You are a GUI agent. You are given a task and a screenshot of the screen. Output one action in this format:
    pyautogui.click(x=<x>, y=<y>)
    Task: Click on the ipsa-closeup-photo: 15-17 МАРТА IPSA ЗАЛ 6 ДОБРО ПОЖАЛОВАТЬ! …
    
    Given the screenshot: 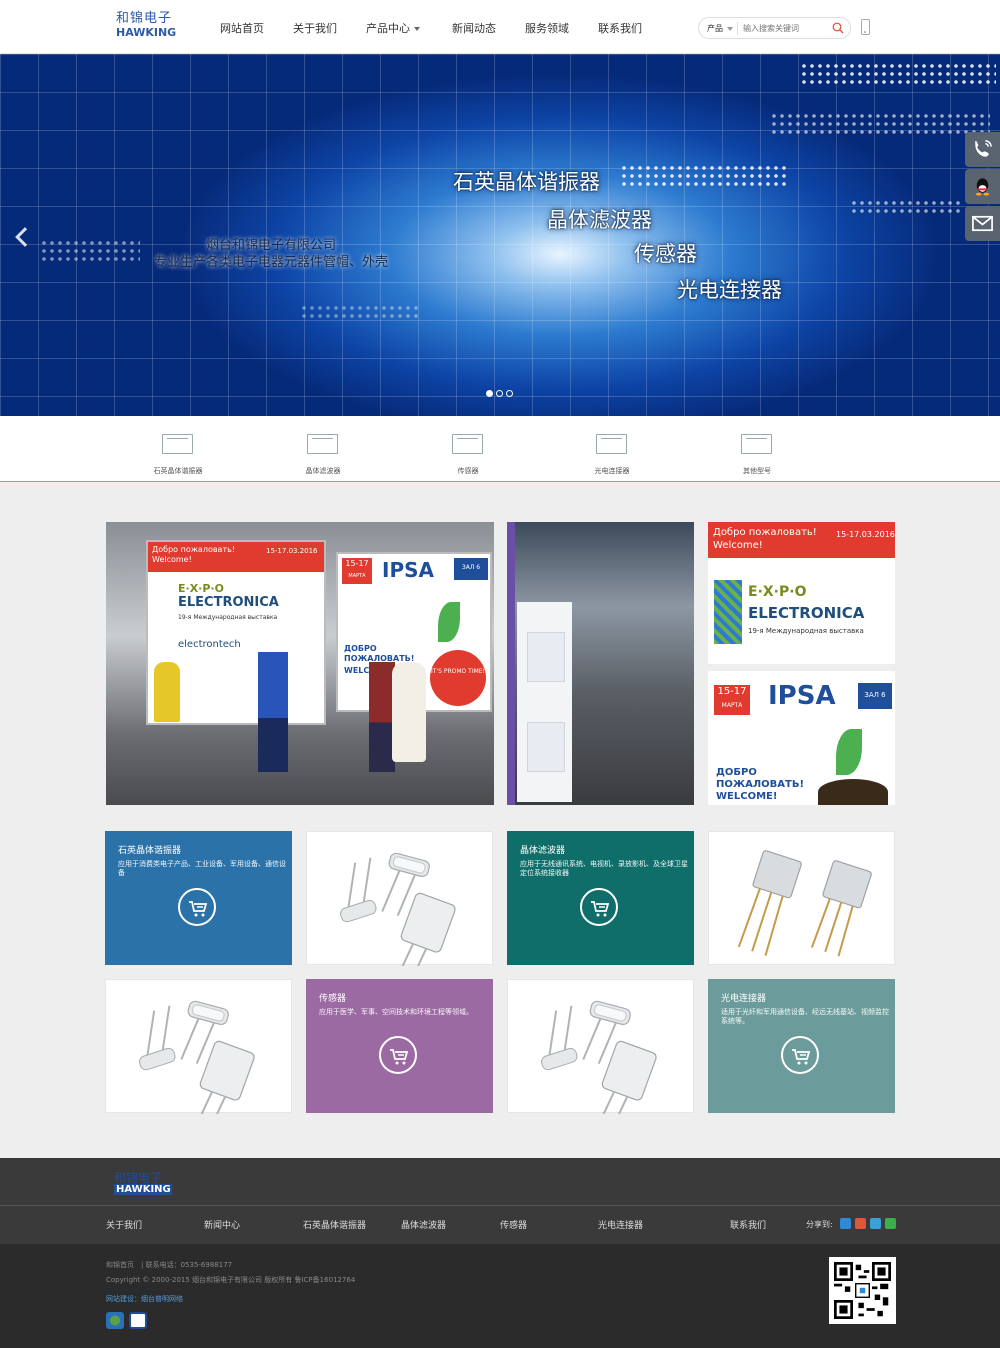 What is the action you would take?
    pyautogui.click(x=801, y=738)
    